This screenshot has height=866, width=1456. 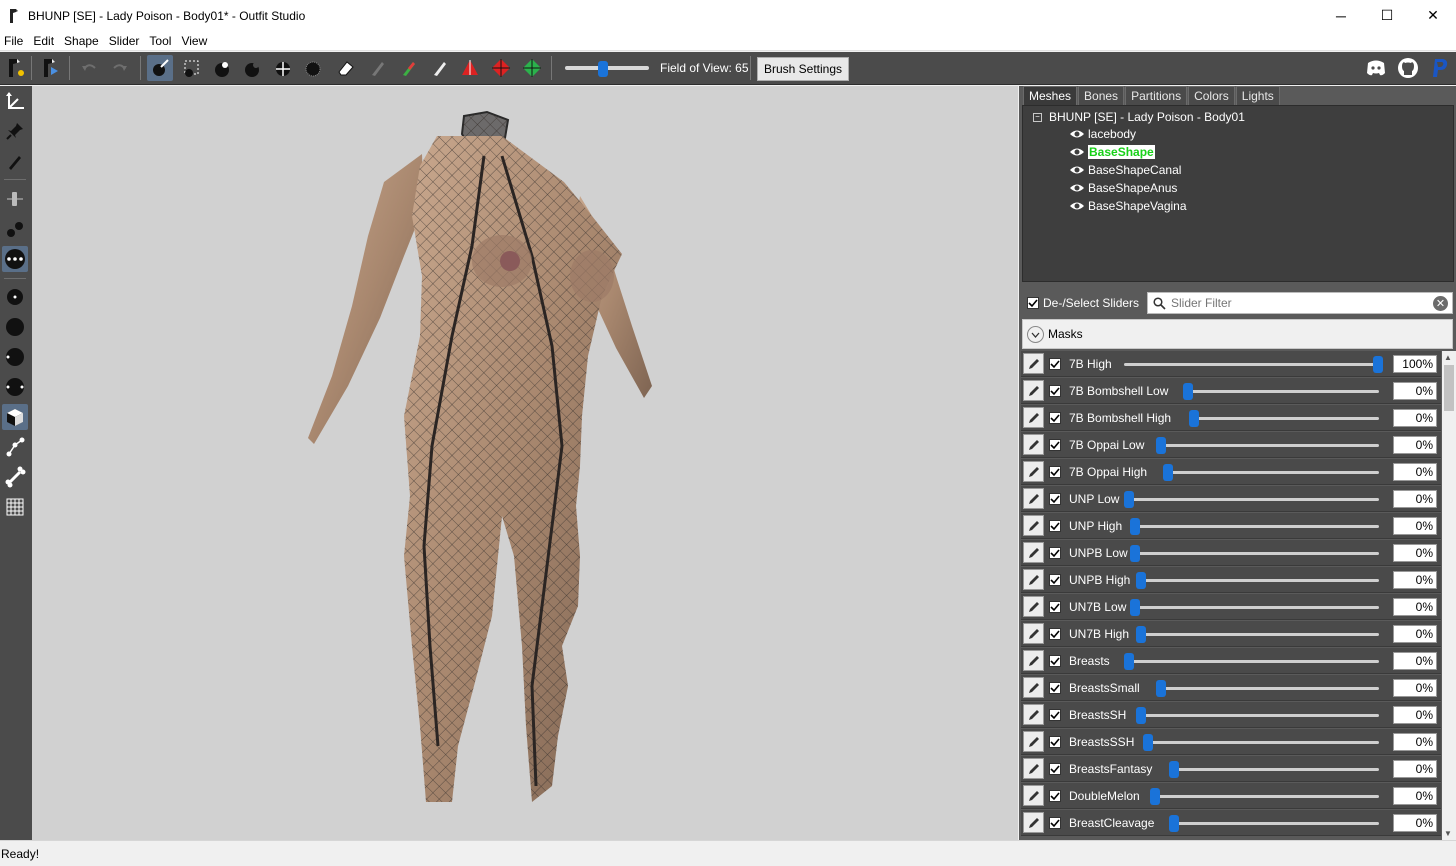 I want to click on mesh-item-baseshapevagina: BaseShapeVagina, so click(x=1128, y=206).